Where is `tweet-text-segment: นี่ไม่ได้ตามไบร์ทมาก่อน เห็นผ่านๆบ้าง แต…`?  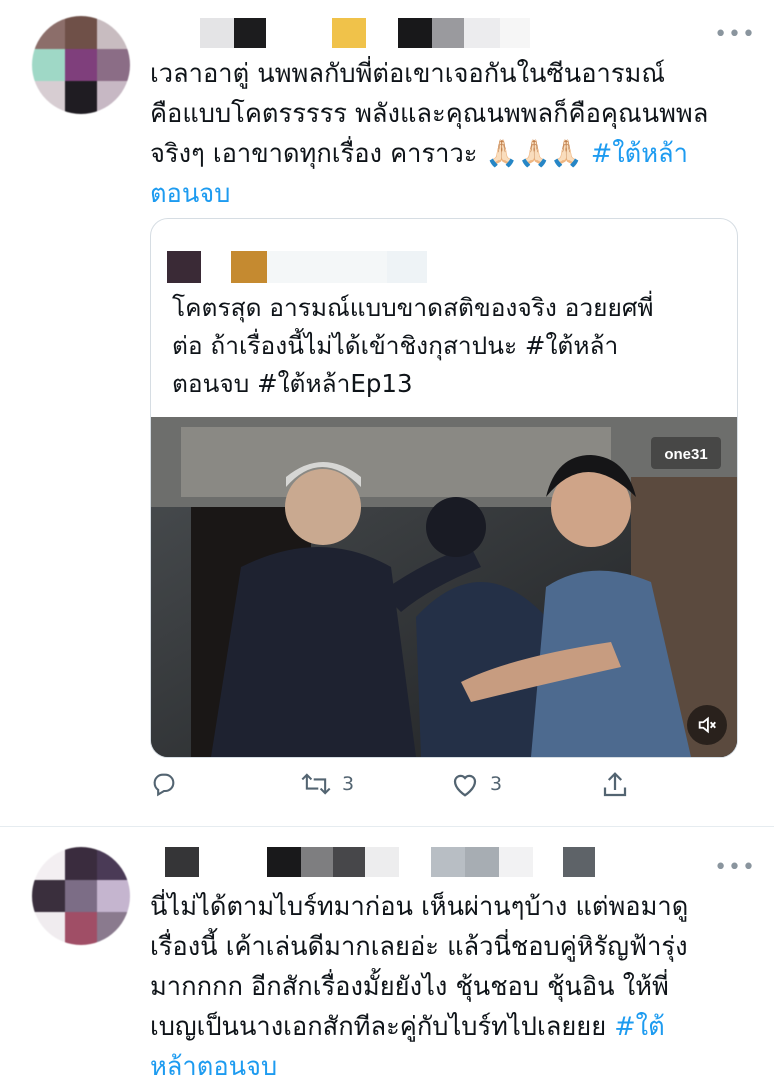
tweet-text-segment: นี่ไม่ได้ตามไบร์ทมาก่อน เห็นผ่านๆบ้าง แต… is located at coordinates (419, 967).